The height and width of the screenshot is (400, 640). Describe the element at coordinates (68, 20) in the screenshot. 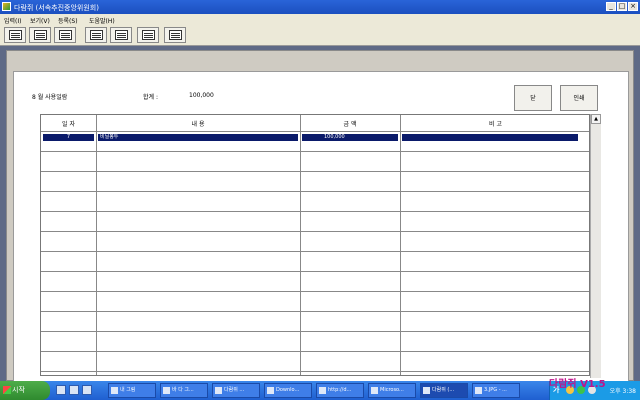

I see `menu-register: 등록(S)` at that location.